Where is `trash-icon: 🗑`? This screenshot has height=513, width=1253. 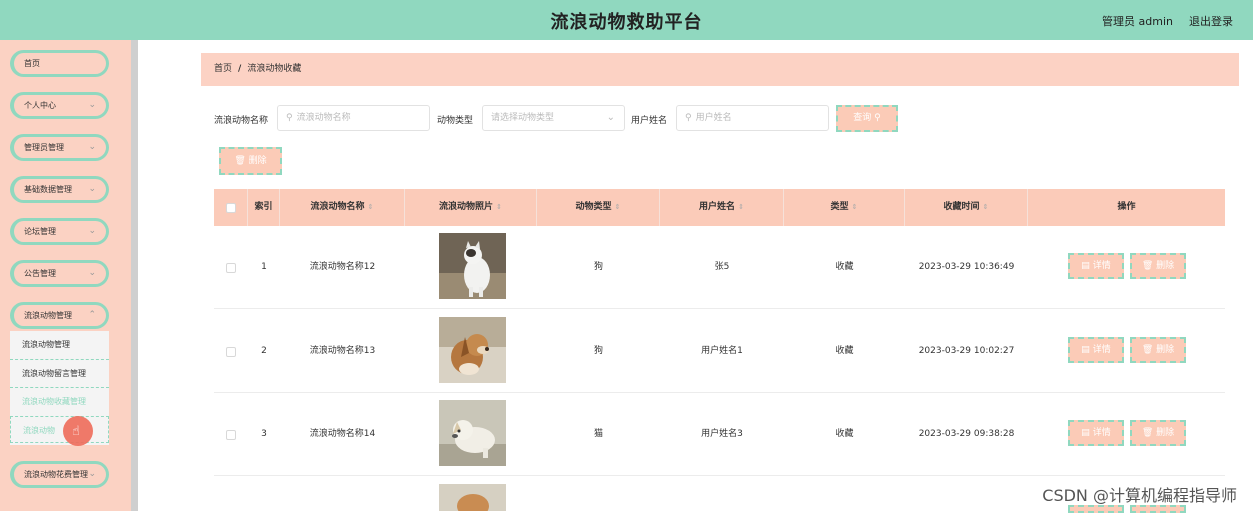 trash-icon: 🗑 is located at coordinates (1147, 266).